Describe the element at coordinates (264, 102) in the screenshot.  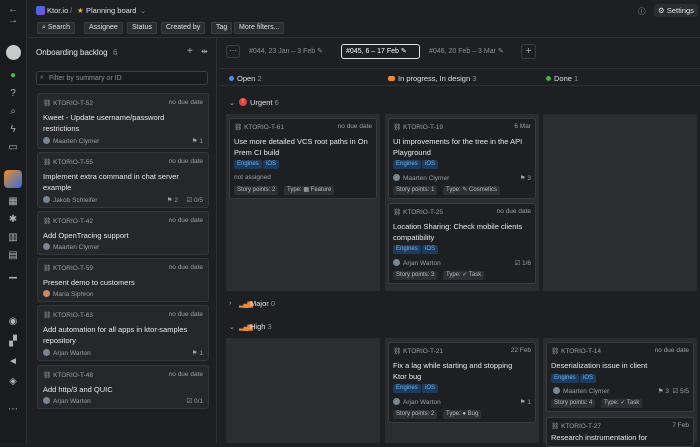
I see `swimlane-urgent: Urgent 6` at that location.